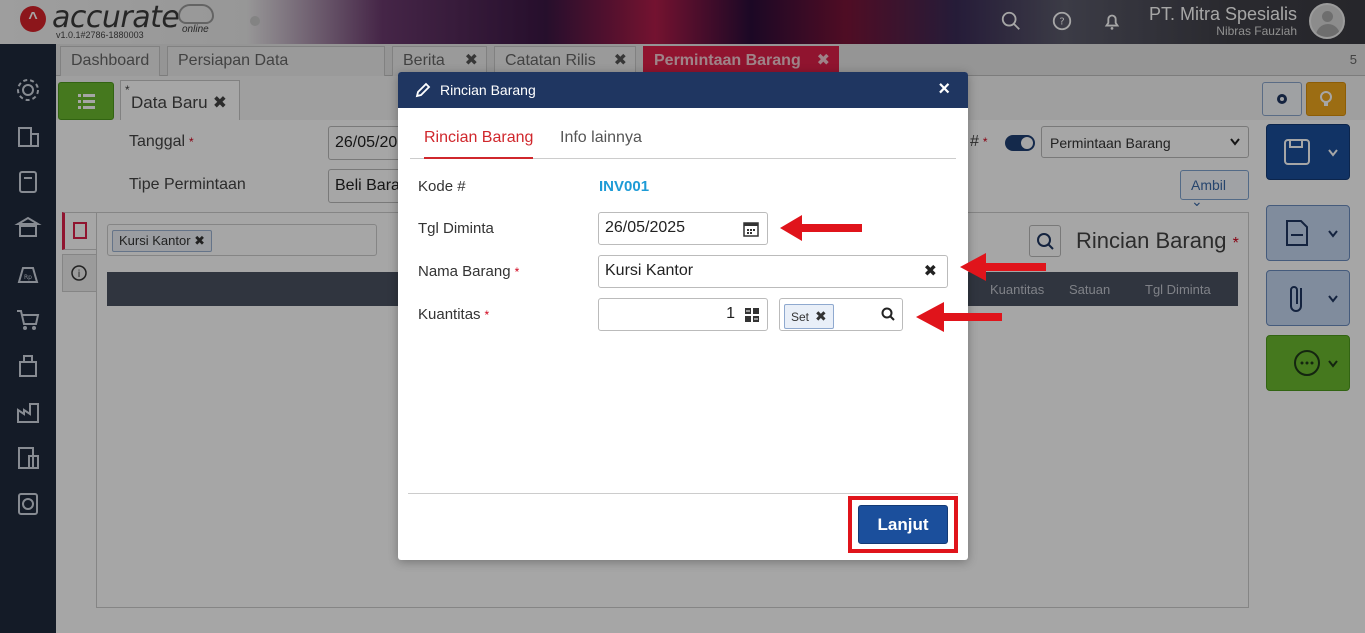 The height and width of the screenshot is (633, 1365). I want to click on satuan-field: Set ✖, so click(841, 314).